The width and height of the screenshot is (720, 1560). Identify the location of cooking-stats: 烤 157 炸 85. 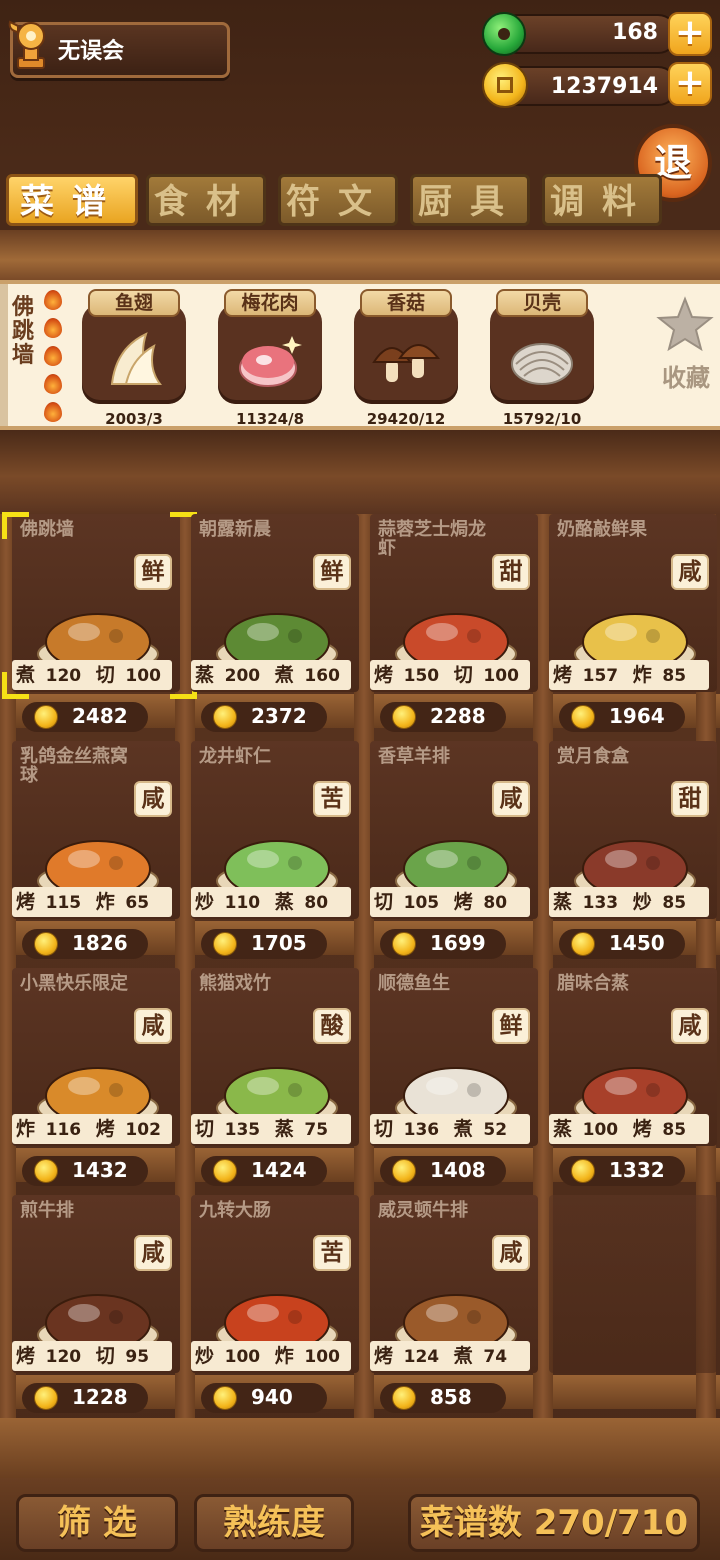
(629, 675).